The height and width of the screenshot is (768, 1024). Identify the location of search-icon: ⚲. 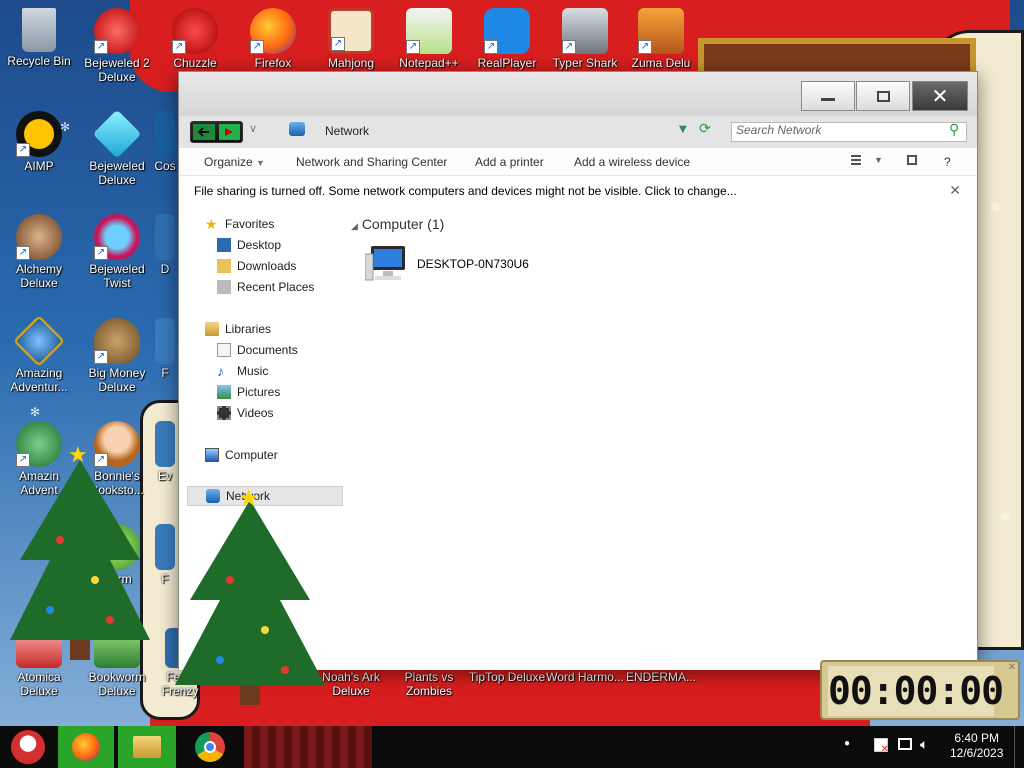
(954, 130).